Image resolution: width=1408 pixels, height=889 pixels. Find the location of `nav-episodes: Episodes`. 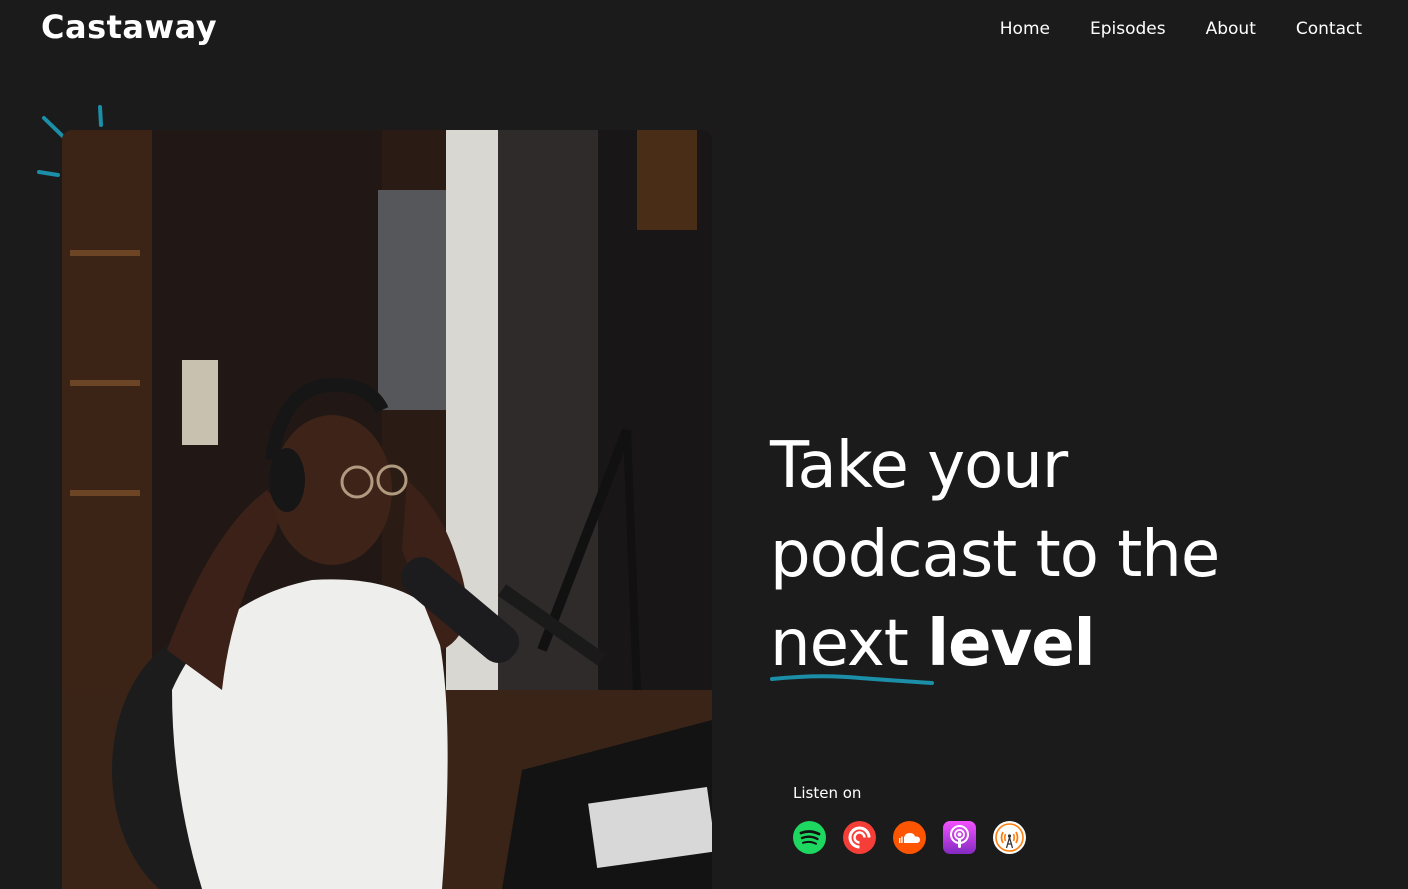

nav-episodes: Episodes is located at coordinates (1128, 29).